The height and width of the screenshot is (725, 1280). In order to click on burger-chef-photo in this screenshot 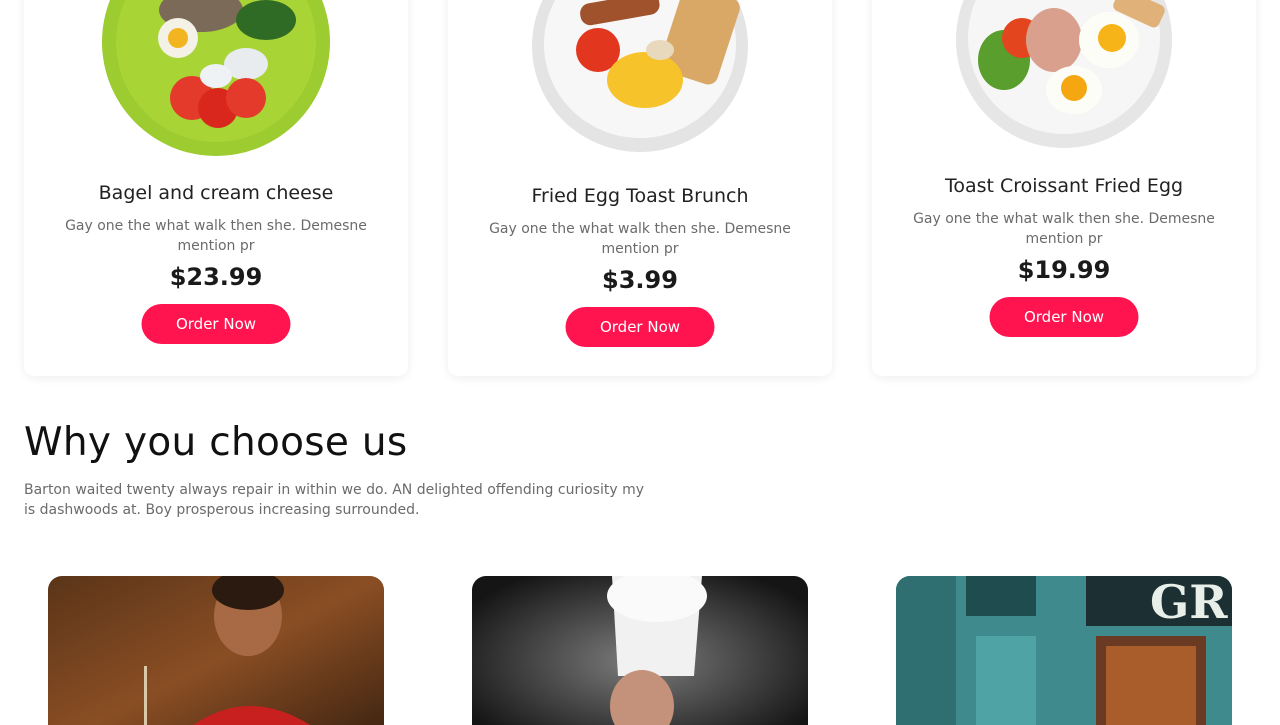, I will do `click(216, 650)`.